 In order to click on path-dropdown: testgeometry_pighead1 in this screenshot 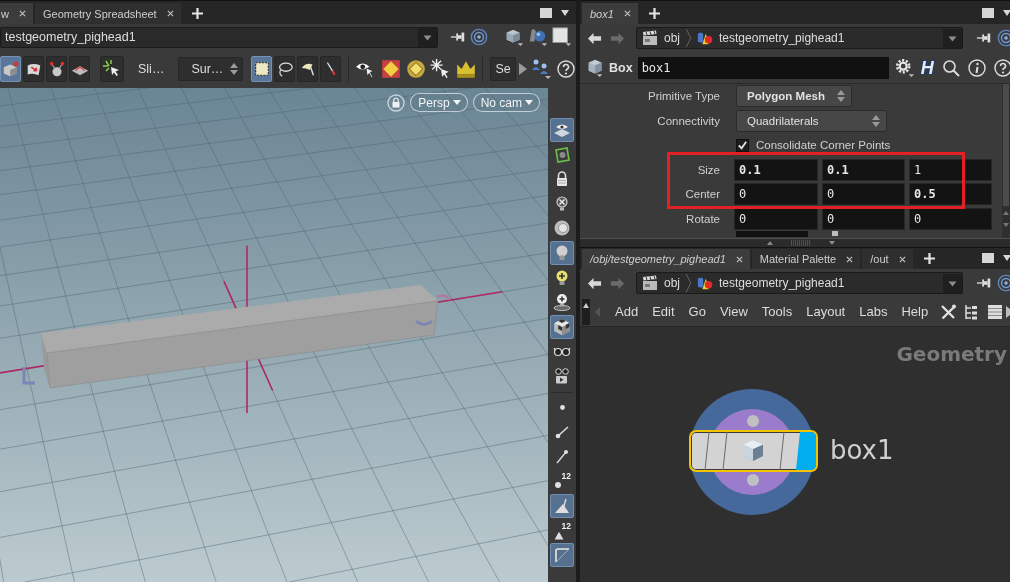, I will do `click(219, 37)`.